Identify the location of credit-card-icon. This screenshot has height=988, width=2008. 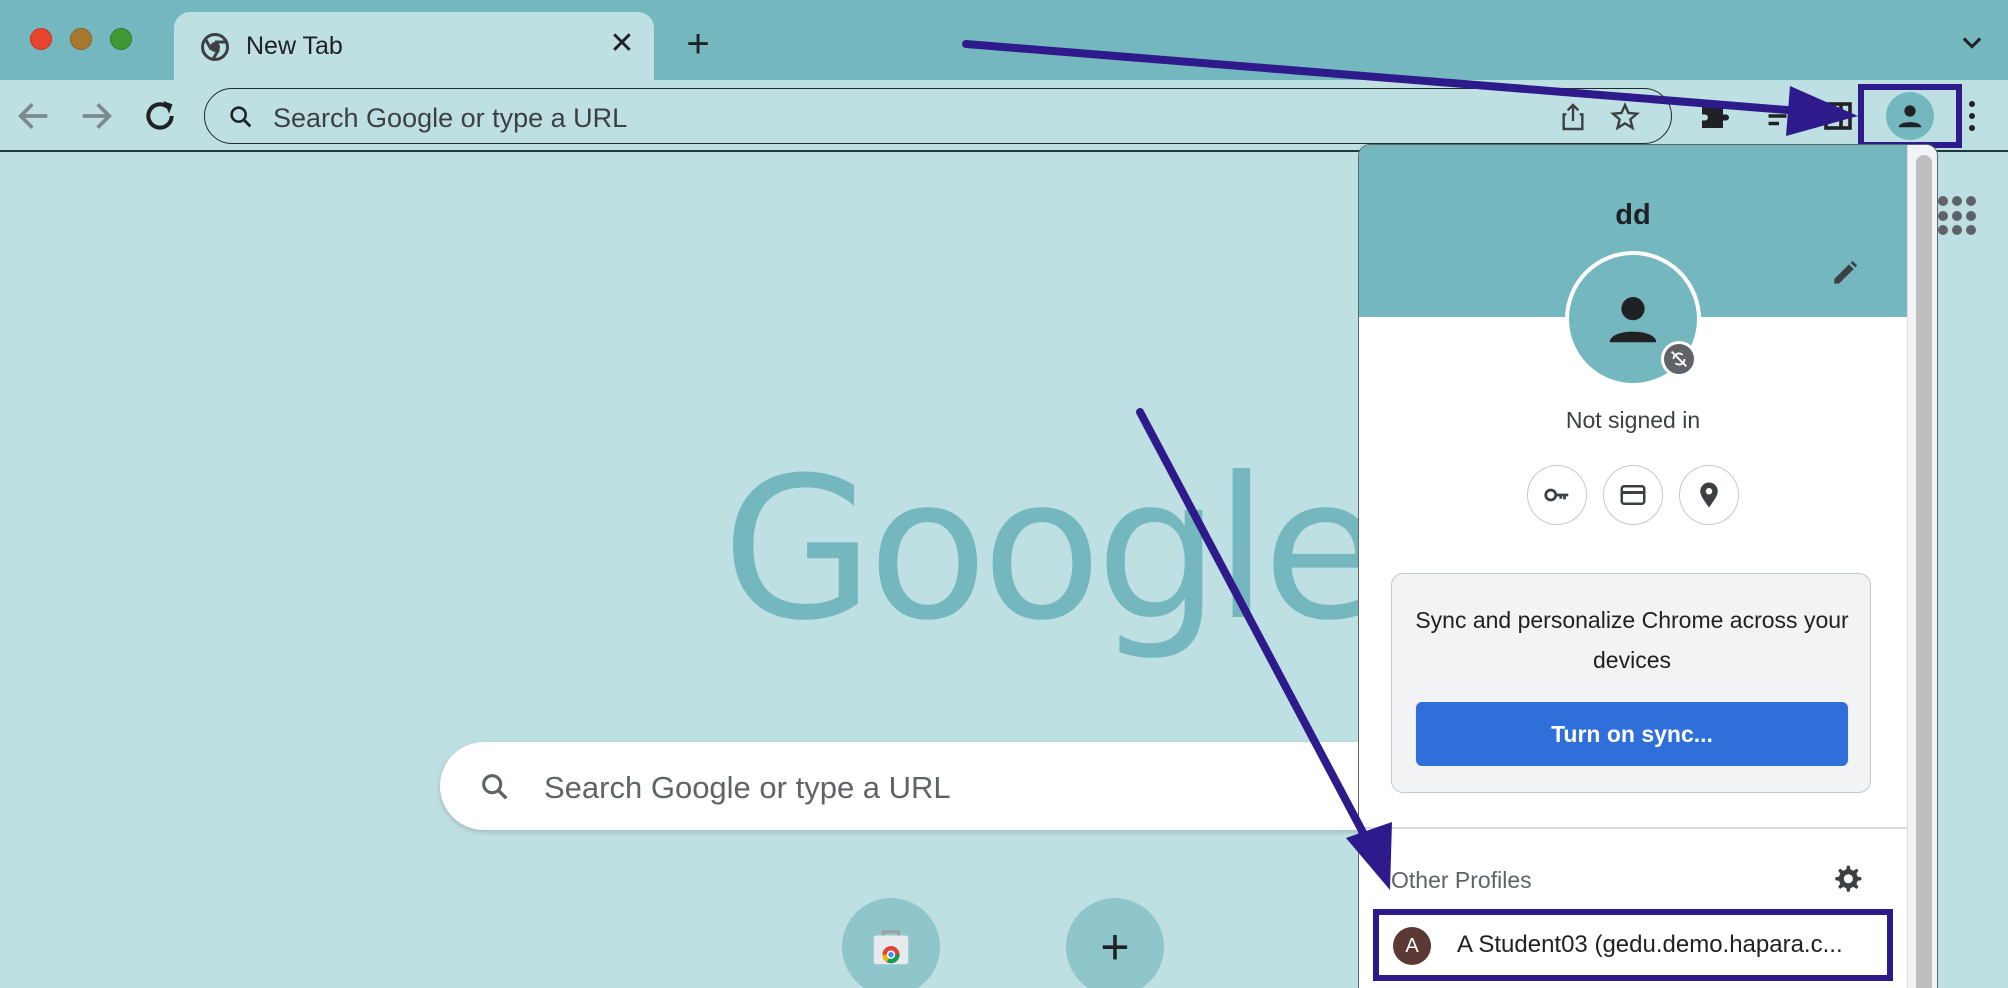
(1633, 495).